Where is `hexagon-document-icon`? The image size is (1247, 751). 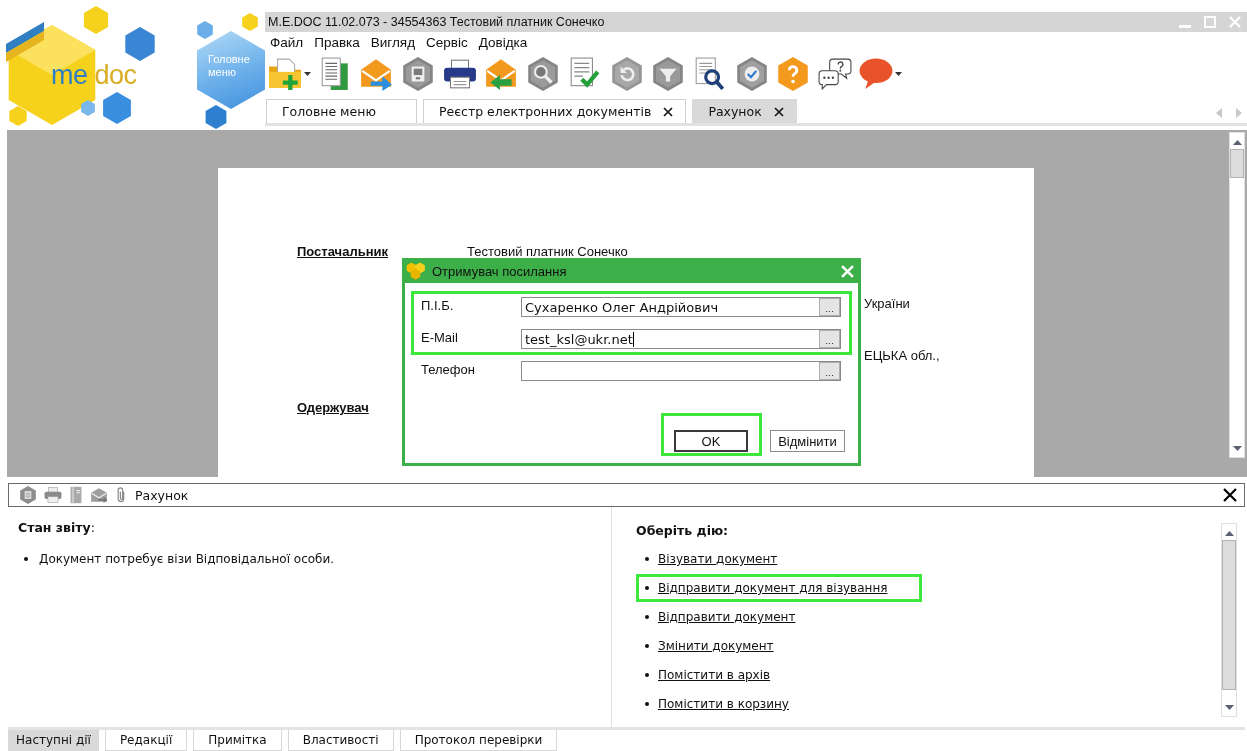 hexagon-document-icon is located at coordinates (28, 495).